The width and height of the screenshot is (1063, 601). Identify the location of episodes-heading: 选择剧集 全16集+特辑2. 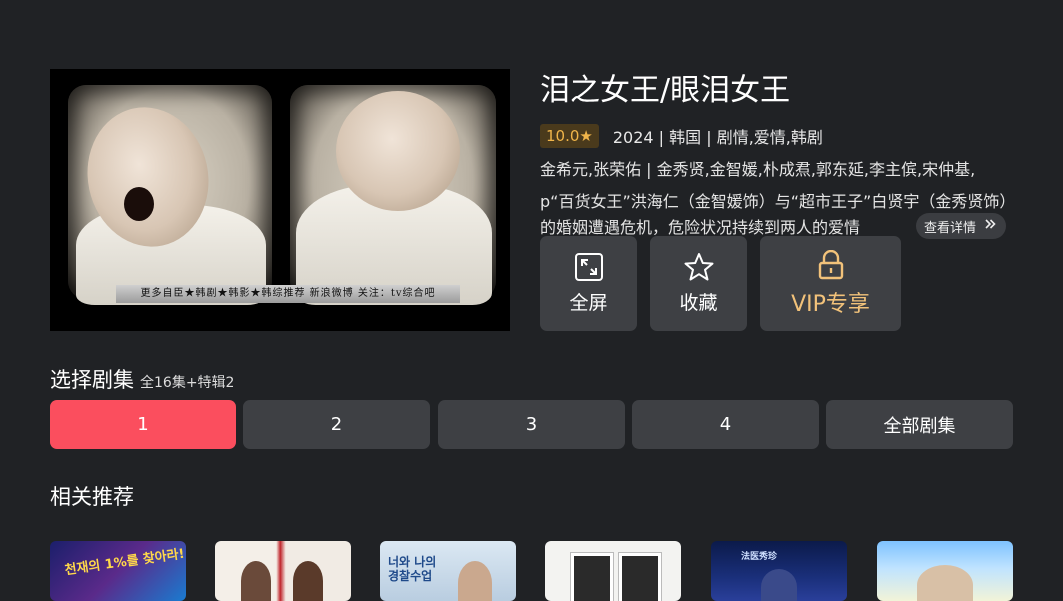
(142, 379).